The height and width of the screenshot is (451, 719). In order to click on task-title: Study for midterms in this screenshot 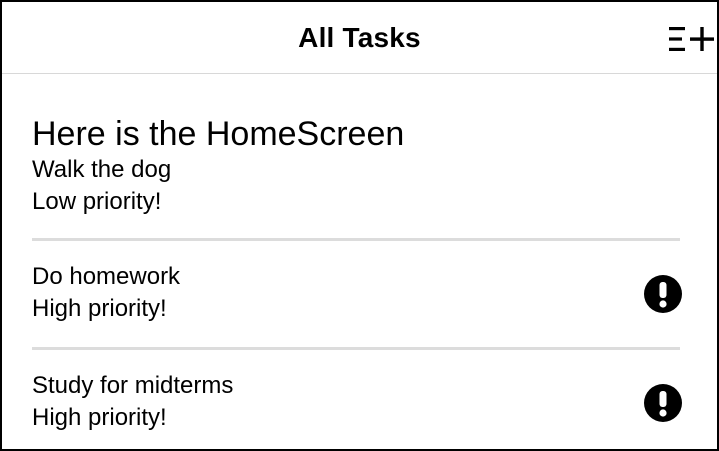, I will do `click(133, 385)`.